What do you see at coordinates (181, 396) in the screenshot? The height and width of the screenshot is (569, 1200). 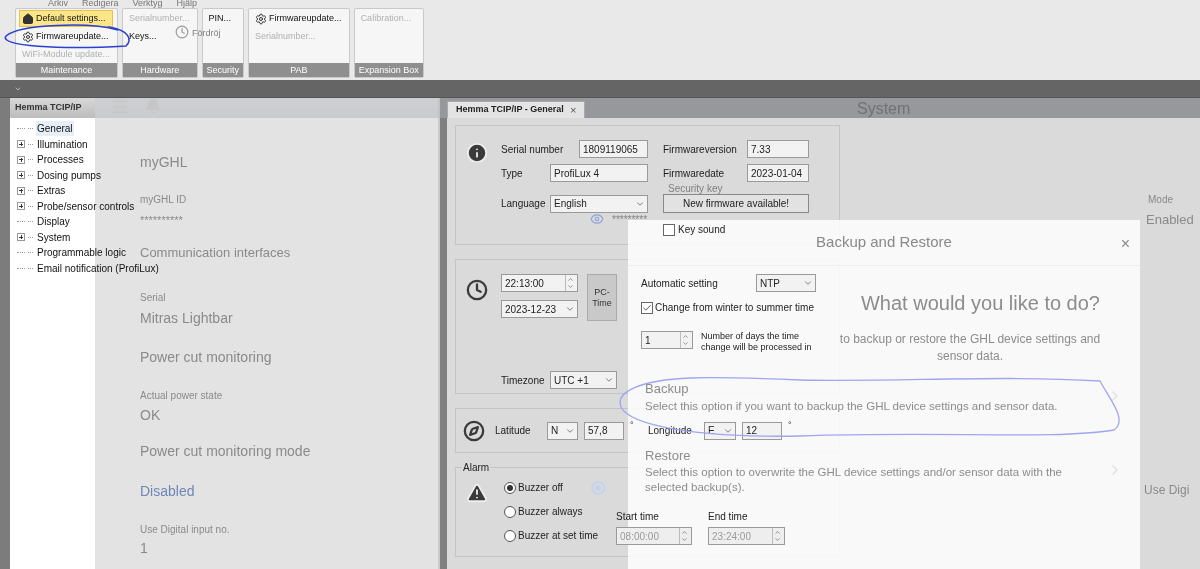 I see `background-text: Actual power state` at bounding box center [181, 396].